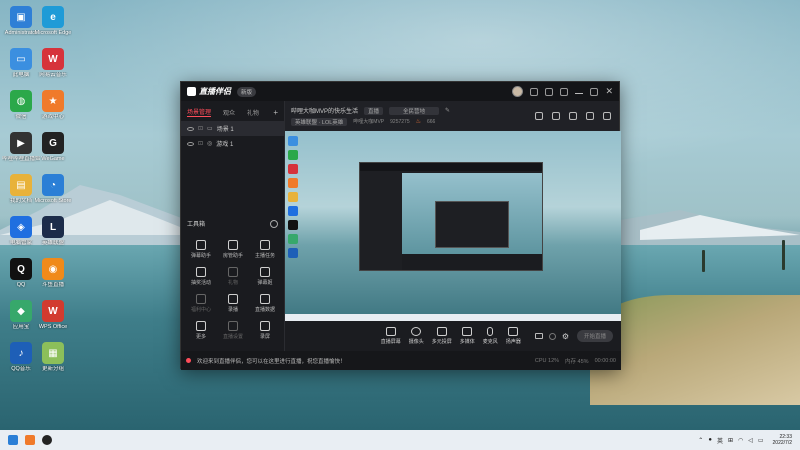  What do you see at coordinates (518, 91) in the screenshot?
I see `avatar` at bounding box center [518, 91].